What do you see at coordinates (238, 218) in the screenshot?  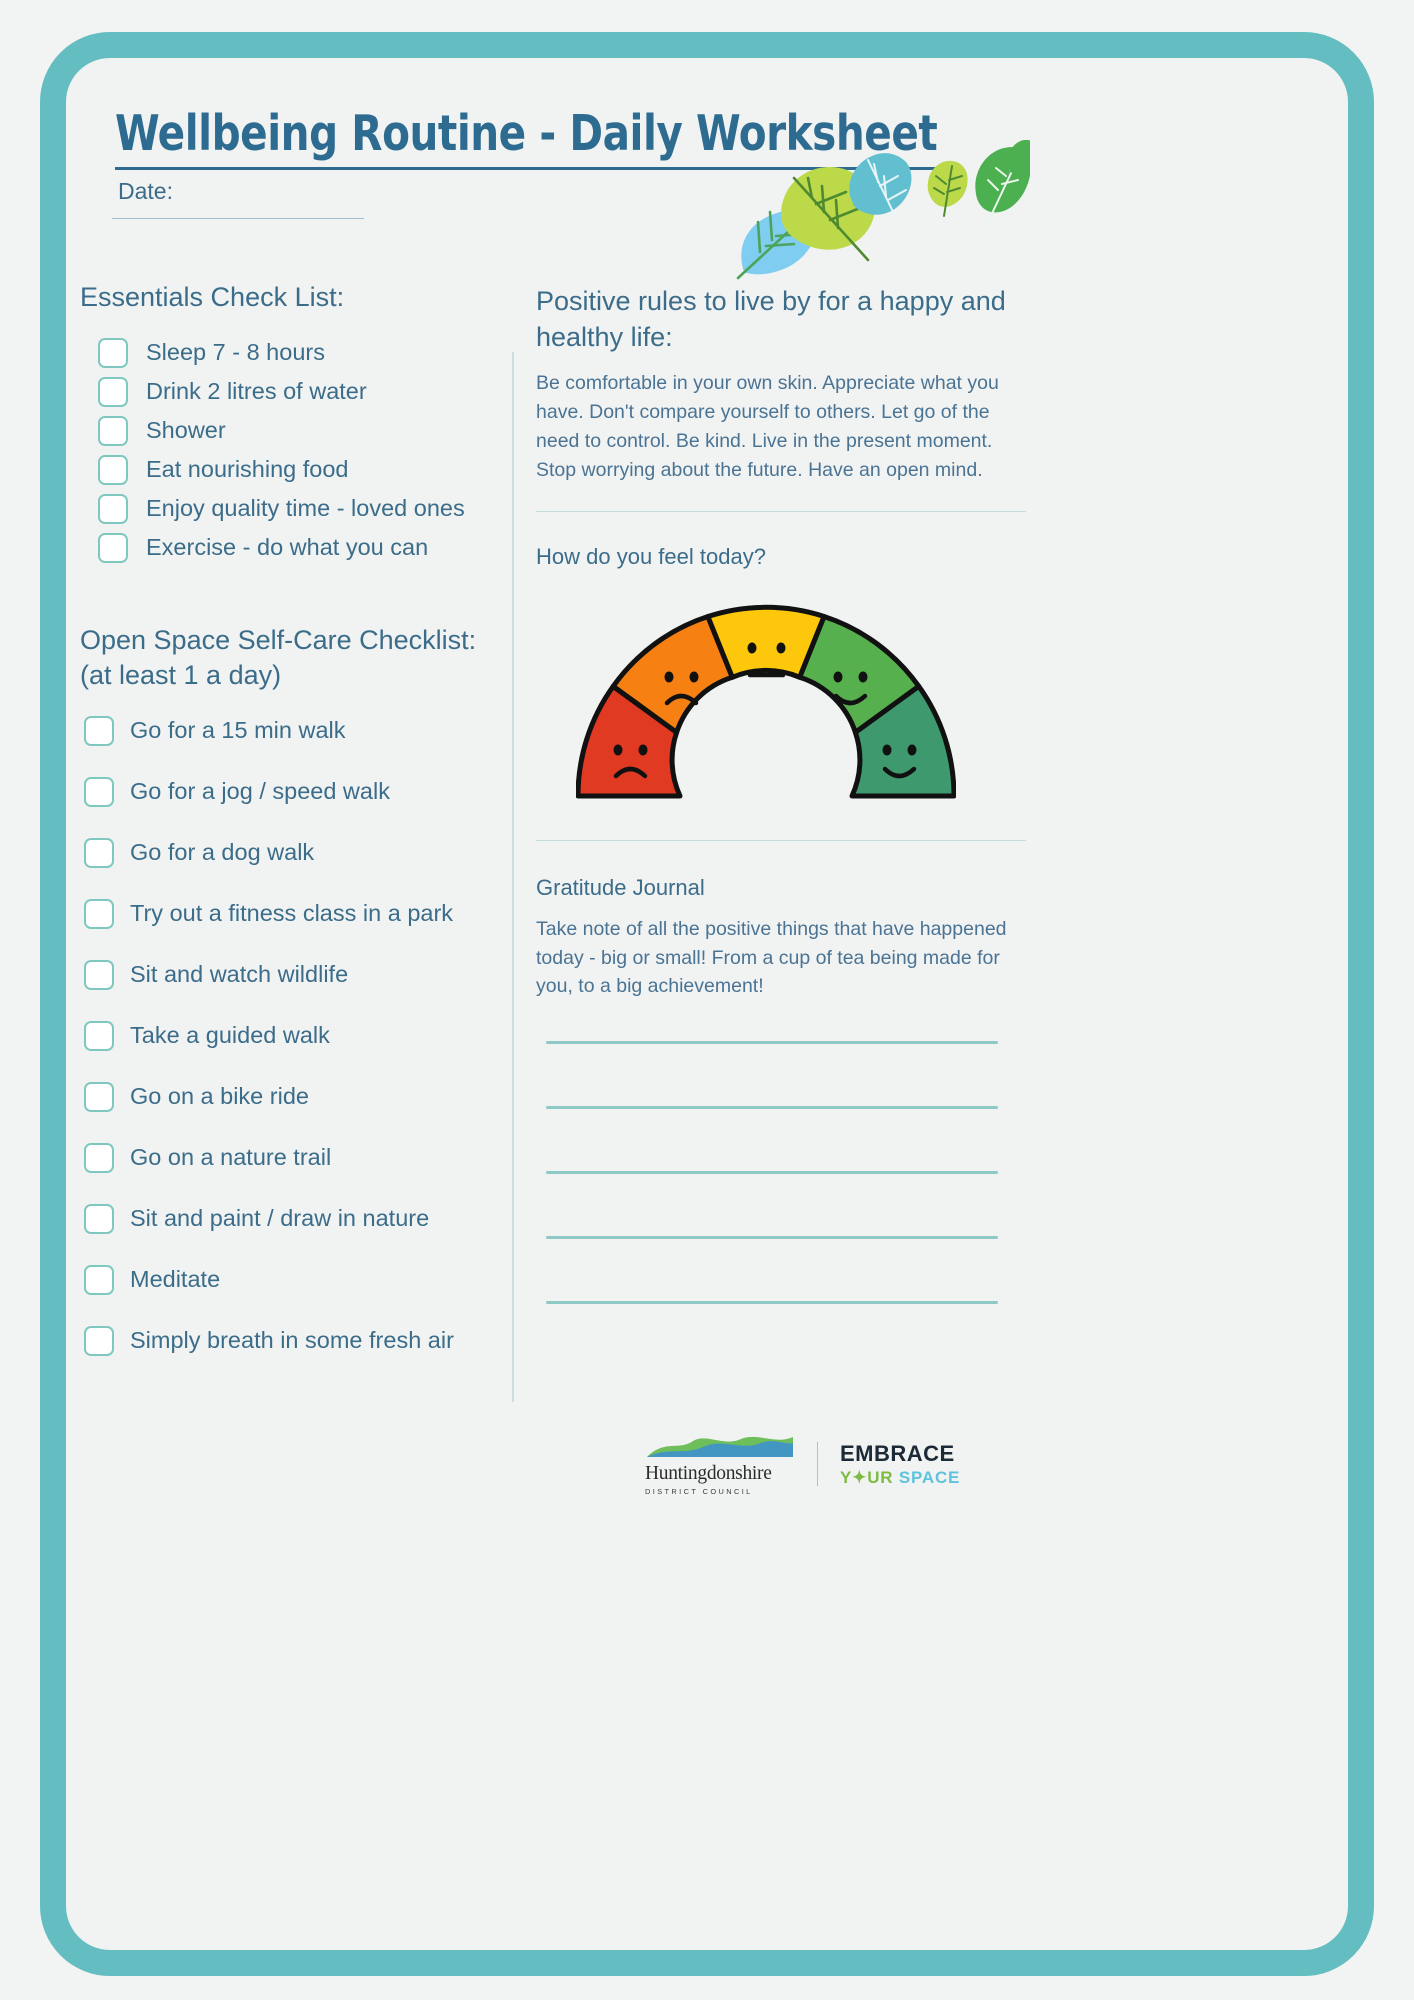 I see `date-input-line` at bounding box center [238, 218].